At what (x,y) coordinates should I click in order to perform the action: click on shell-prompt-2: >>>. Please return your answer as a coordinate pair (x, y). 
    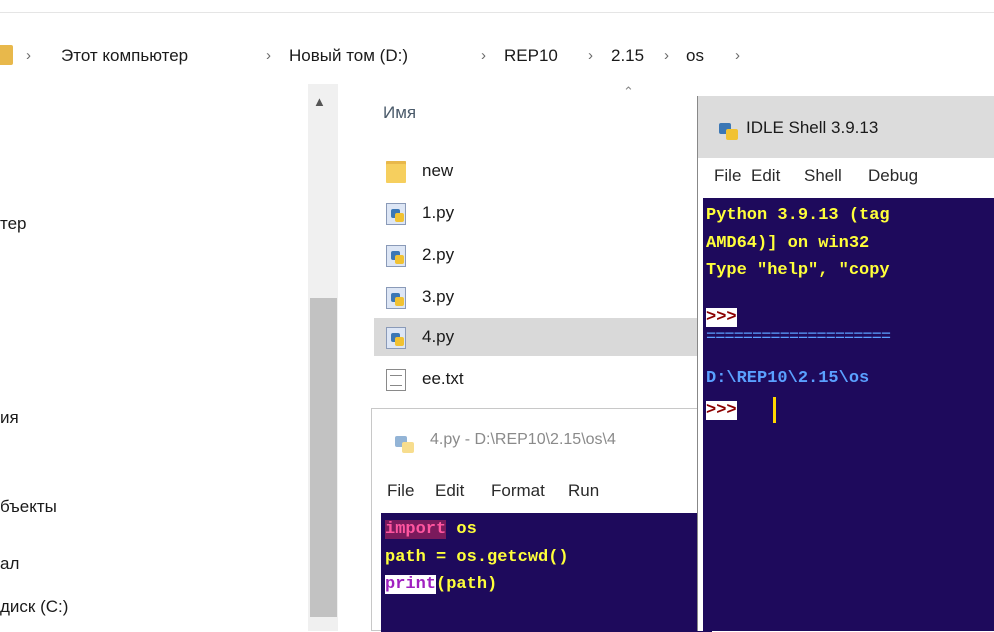
    Looking at the image, I should click on (721, 411).